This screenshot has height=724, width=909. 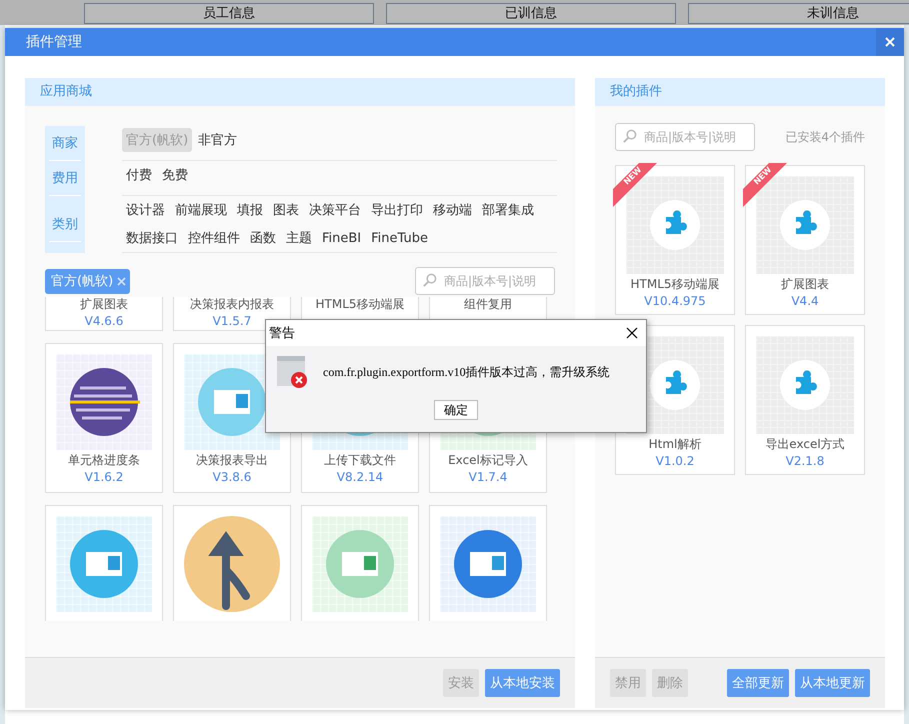 What do you see at coordinates (397, 210) in the screenshot?
I see `filter-option: 导出打印` at bounding box center [397, 210].